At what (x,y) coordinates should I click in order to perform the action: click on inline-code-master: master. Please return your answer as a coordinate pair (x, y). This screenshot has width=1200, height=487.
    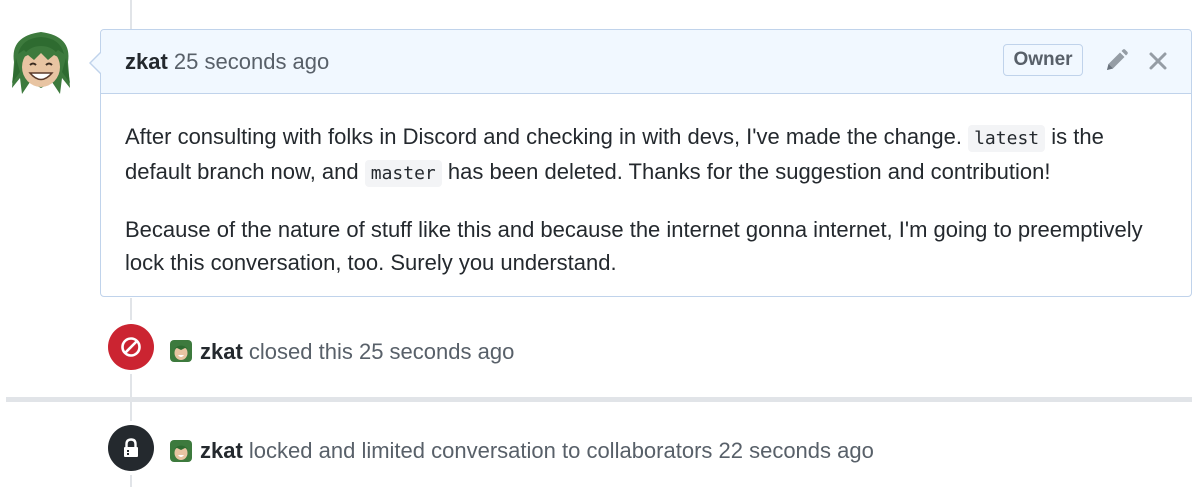
    Looking at the image, I should click on (403, 173).